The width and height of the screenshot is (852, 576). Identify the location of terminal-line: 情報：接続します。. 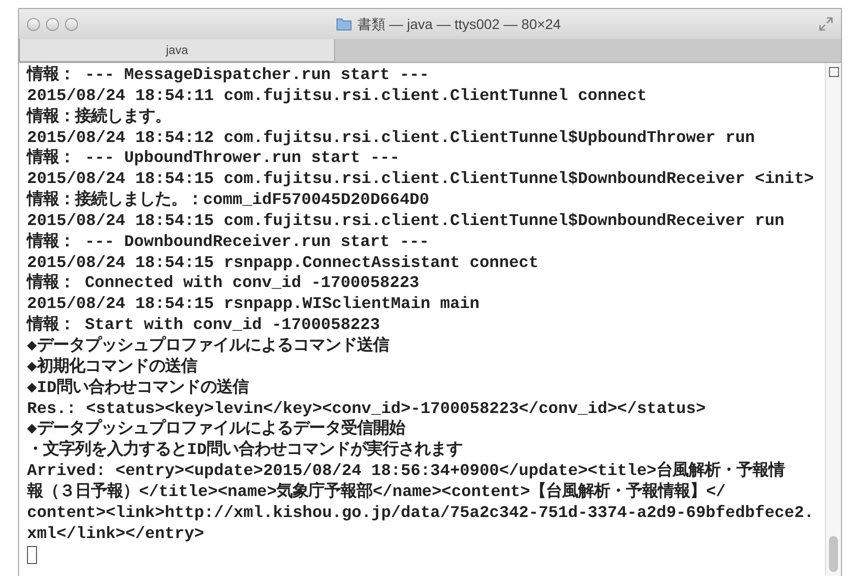
(99, 117).